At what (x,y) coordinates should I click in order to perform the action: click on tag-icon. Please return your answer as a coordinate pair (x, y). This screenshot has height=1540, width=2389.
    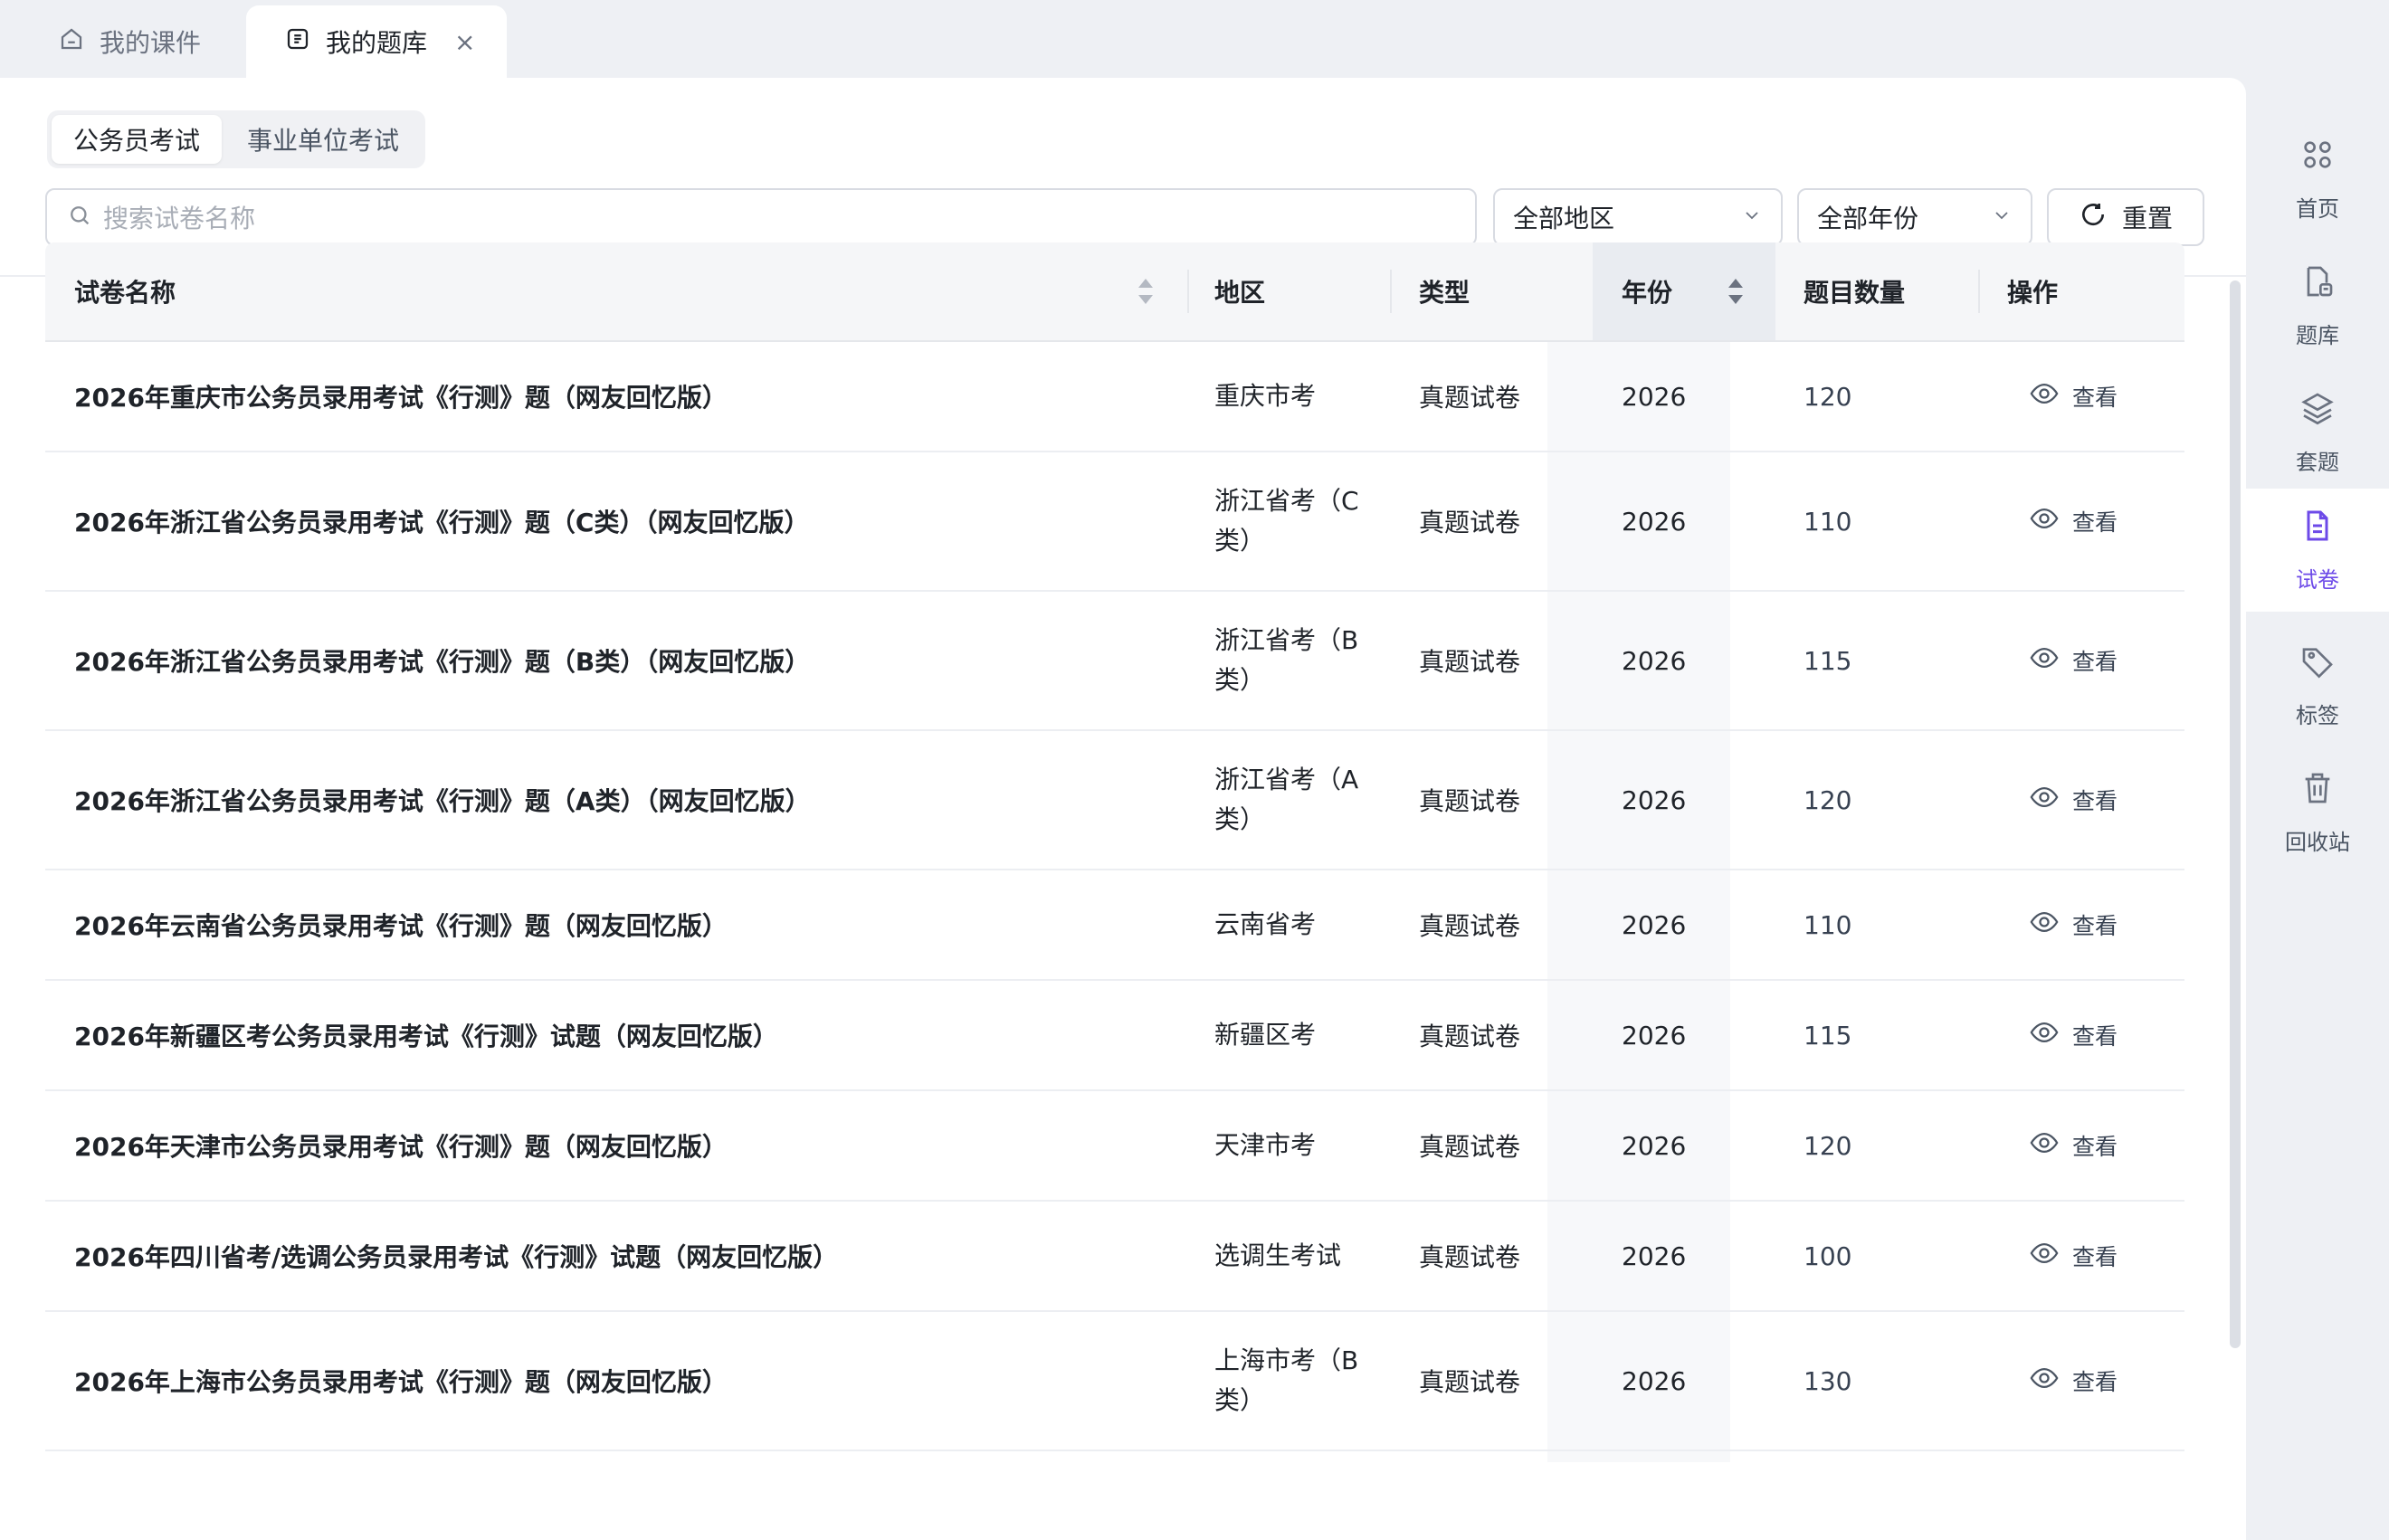
    Looking at the image, I should click on (2317, 664).